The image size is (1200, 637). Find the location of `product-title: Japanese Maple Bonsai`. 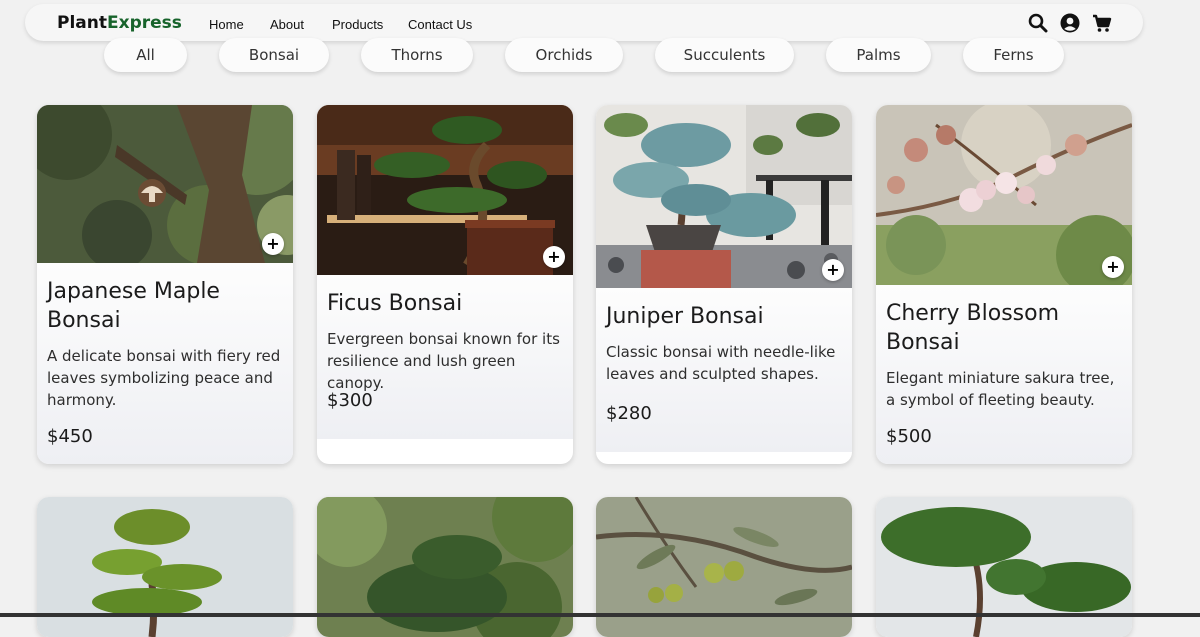

product-title: Japanese Maple Bonsai is located at coordinates (133, 306).